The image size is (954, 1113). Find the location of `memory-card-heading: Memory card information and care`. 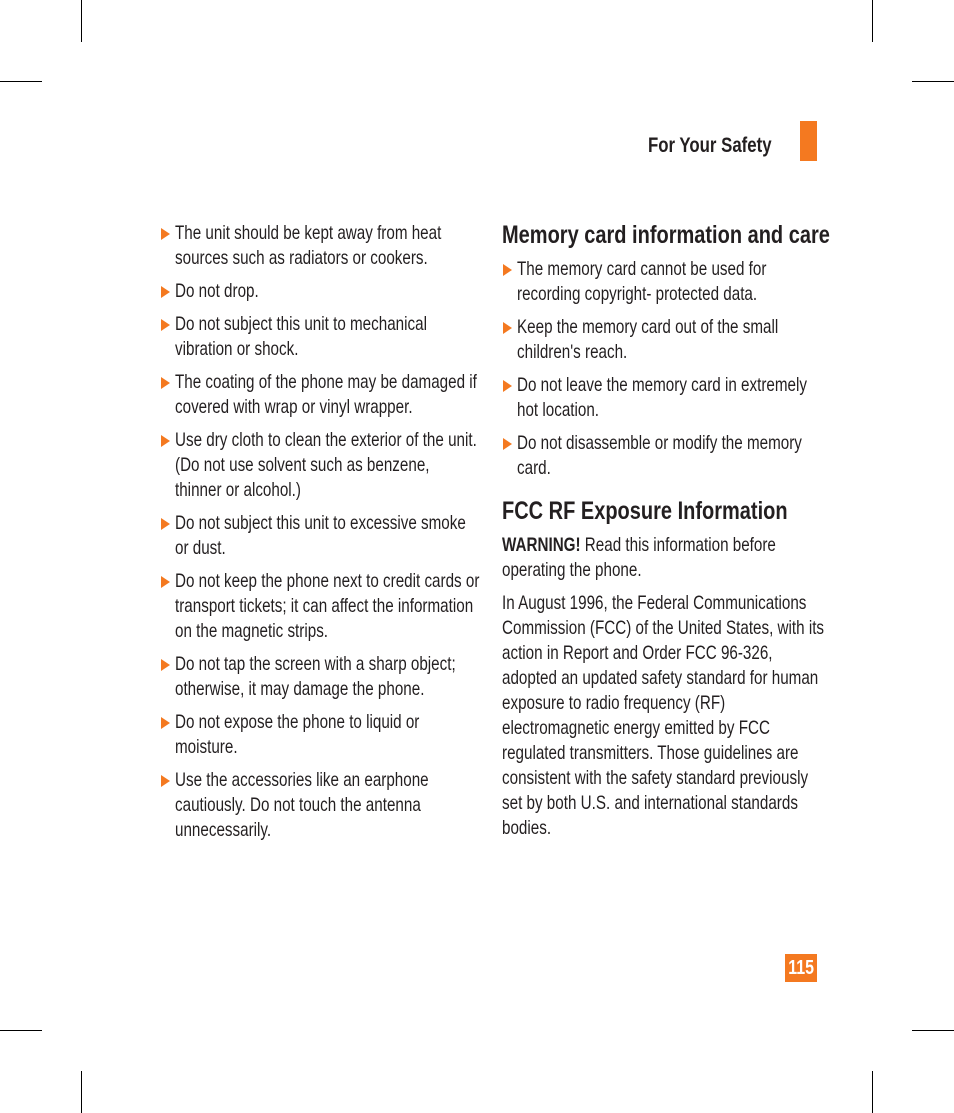

memory-card-heading: Memory card information and care is located at coordinates (666, 235).